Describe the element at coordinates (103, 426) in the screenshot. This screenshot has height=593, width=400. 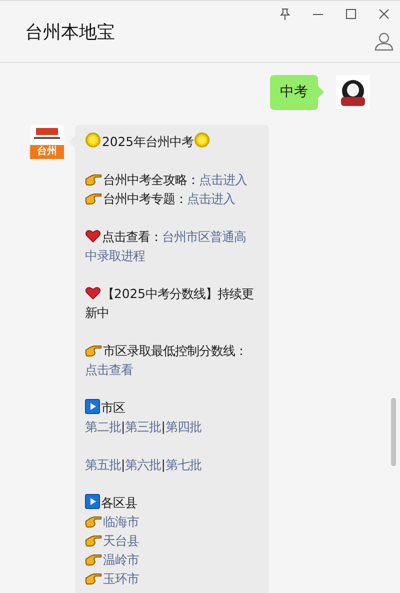
I see `link: 第二批` at that location.